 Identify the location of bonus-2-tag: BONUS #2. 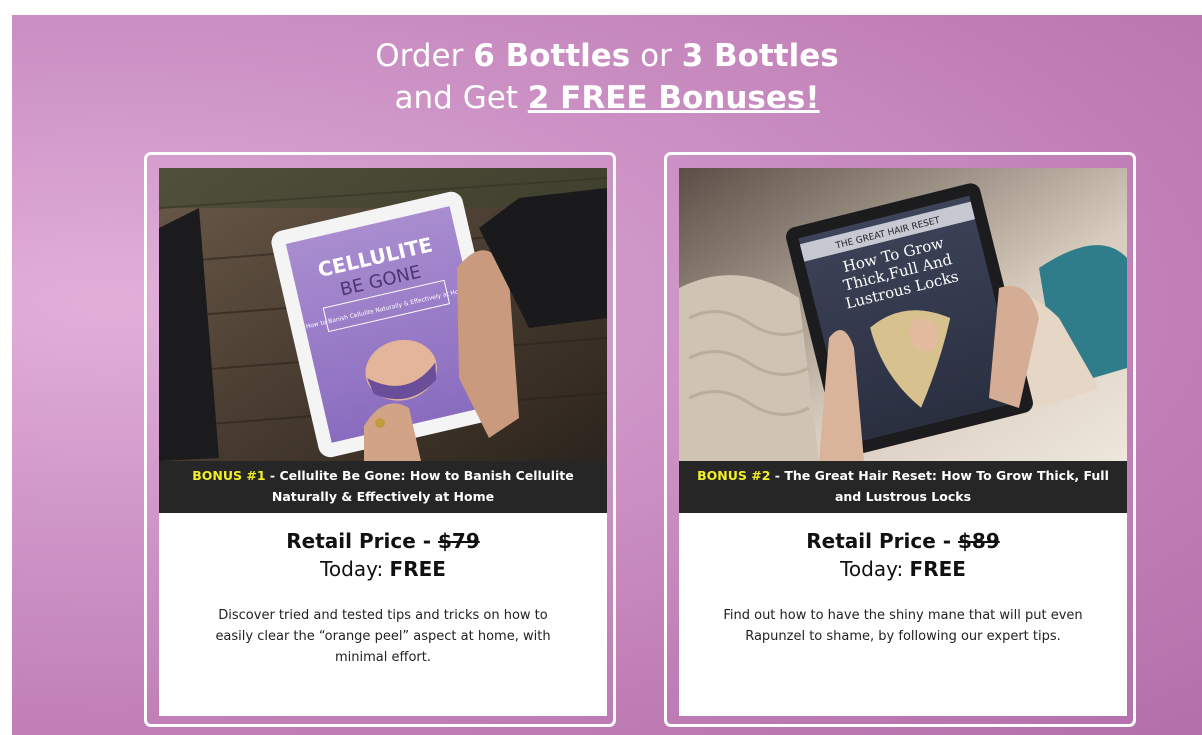
(734, 475).